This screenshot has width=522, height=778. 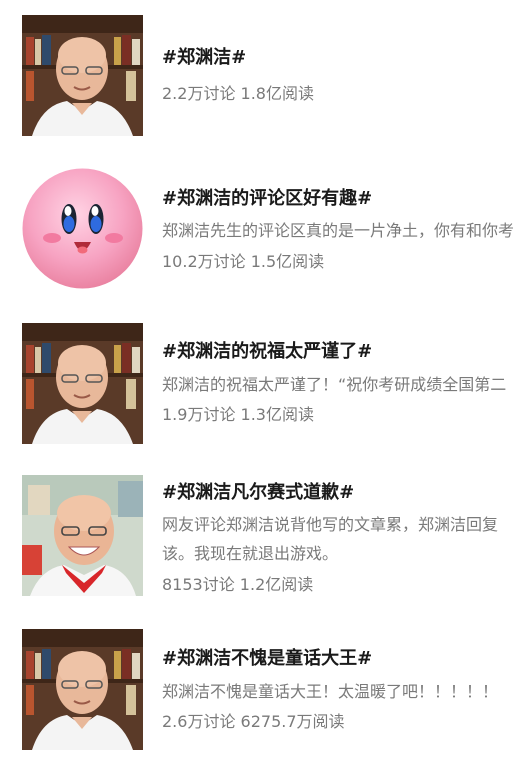 What do you see at coordinates (342, 58) in the screenshot?
I see `topic-title: #郑渊洁#` at bounding box center [342, 58].